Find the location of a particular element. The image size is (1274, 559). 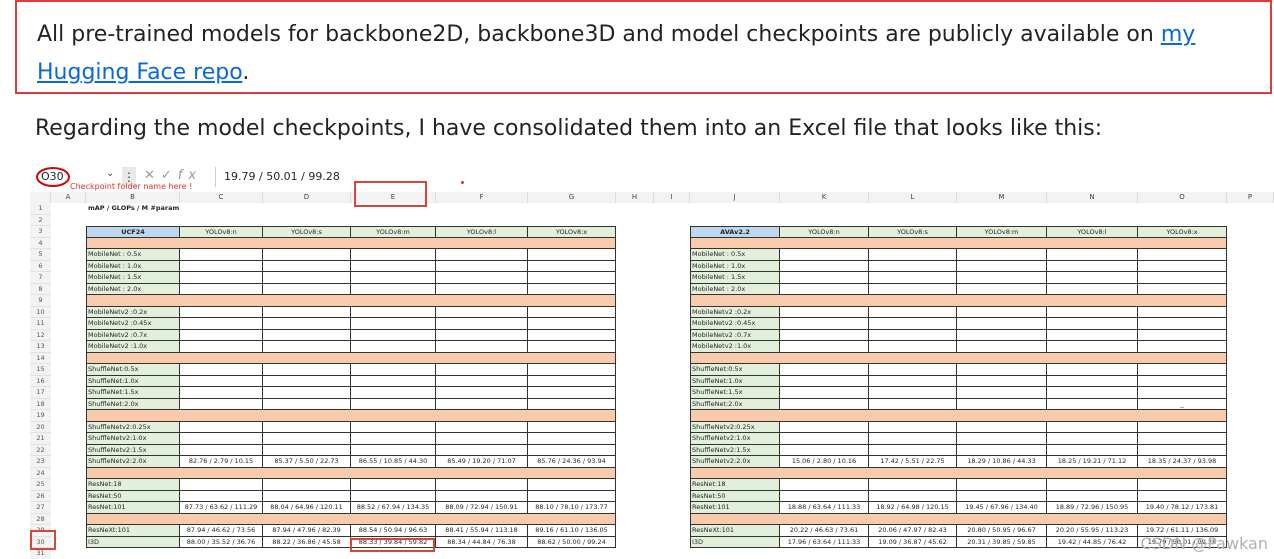

backbone-label: MobileNet : 1.5x is located at coordinates (133, 278).